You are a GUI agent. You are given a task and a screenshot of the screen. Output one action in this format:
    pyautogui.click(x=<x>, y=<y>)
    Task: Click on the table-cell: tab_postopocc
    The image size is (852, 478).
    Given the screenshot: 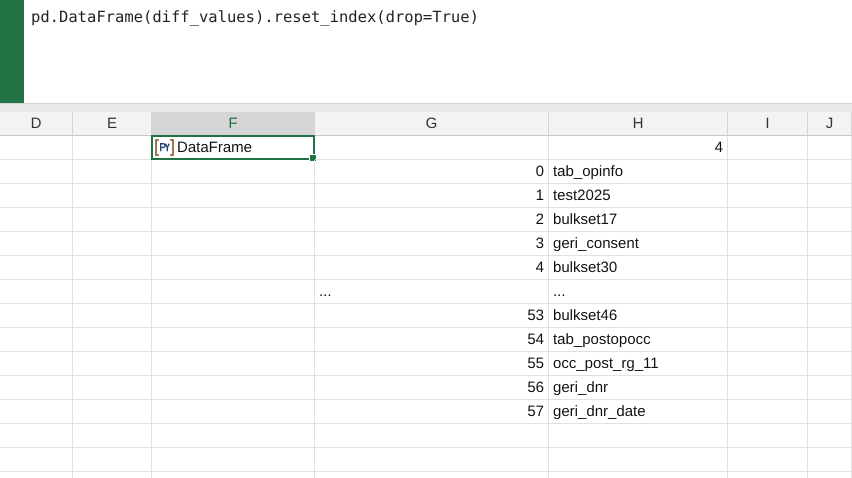 What is the action you would take?
    pyautogui.click(x=638, y=340)
    